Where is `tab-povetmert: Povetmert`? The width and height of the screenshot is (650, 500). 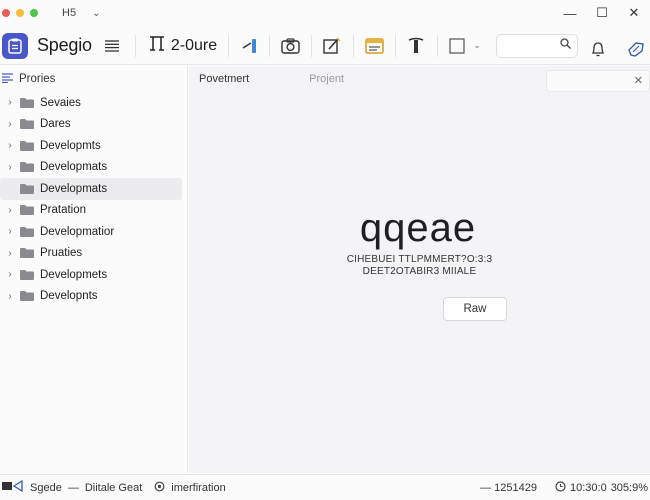 tab-povetmert: Povetmert is located at coordinates (224, 79).